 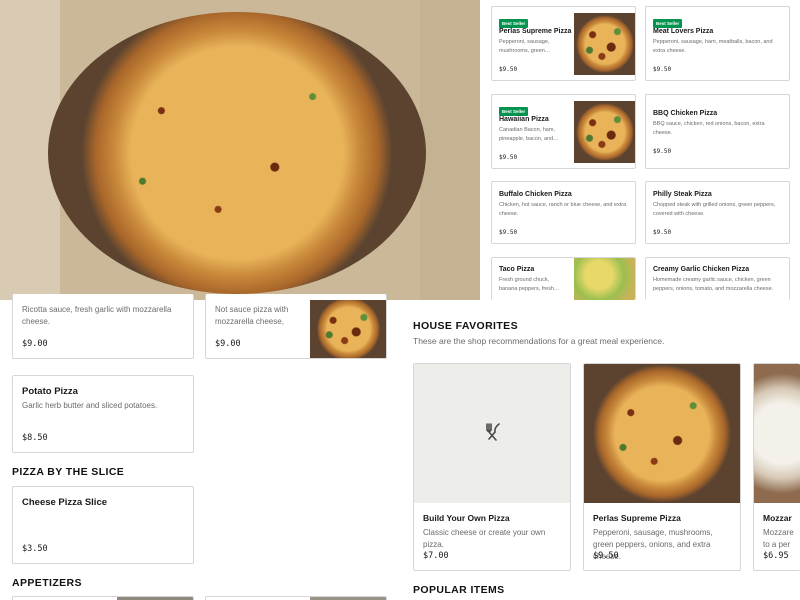 I want to click on image-placeholder, so click(x=492, y=433).